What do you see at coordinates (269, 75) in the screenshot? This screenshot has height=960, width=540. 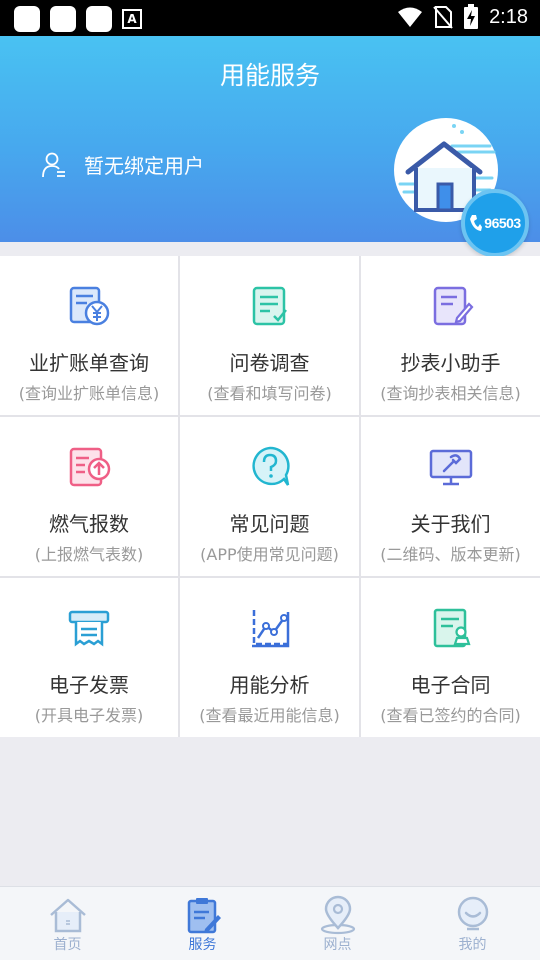 I see `page-title: 用能服务` at bounding box center [269, 75].